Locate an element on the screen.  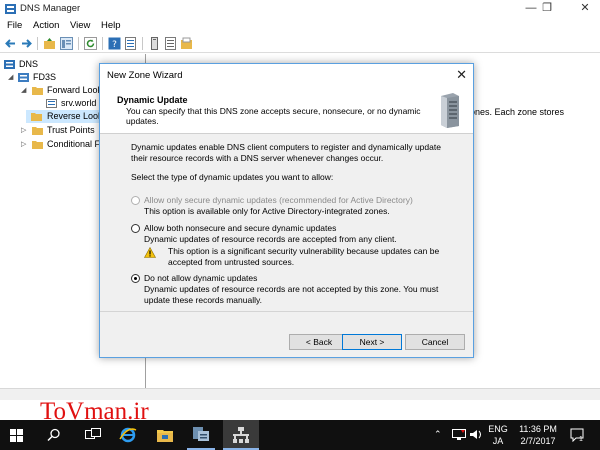
radio-nonsecure-and-secure is located at coordinates (135, 228).